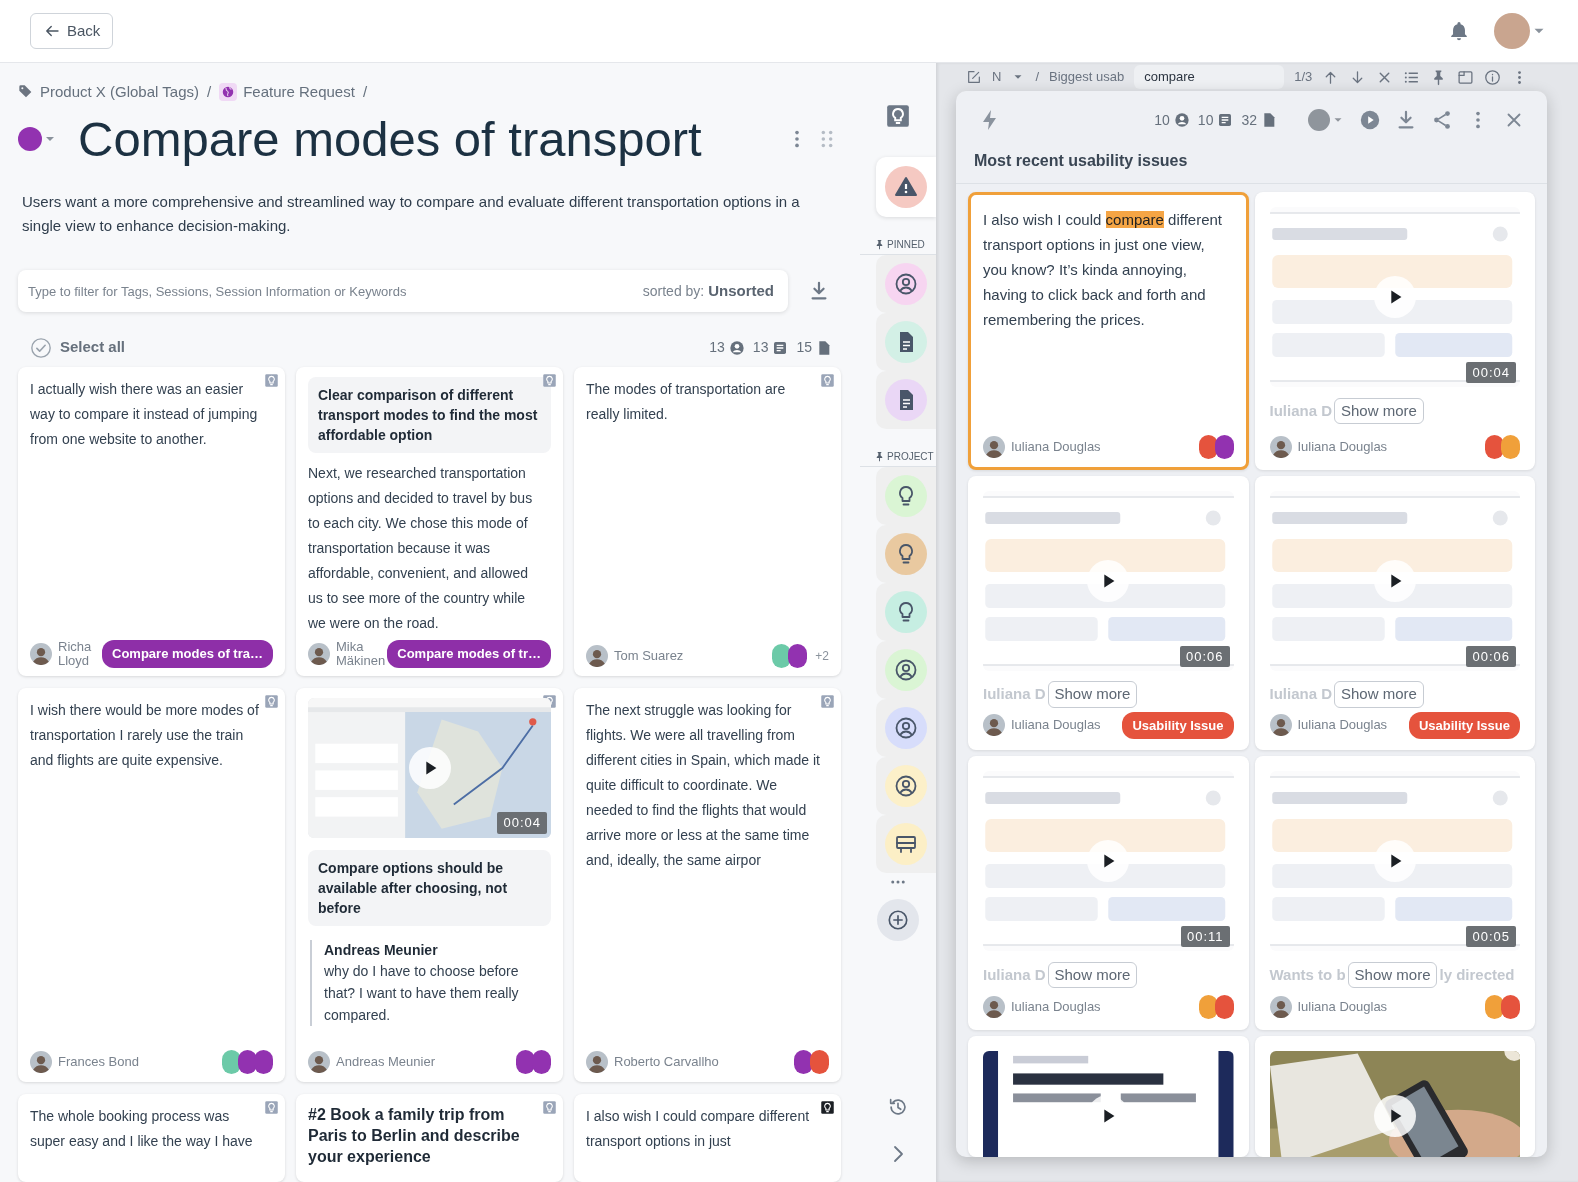 This screenshot has width=1578, height=1182. I want to click on video-card: 00:04 Compare options should be available after choosing, not before Andreas Meunier why do I have to choose before that? I want to have them really compared. Andreas Meunier, so click(429, 884).